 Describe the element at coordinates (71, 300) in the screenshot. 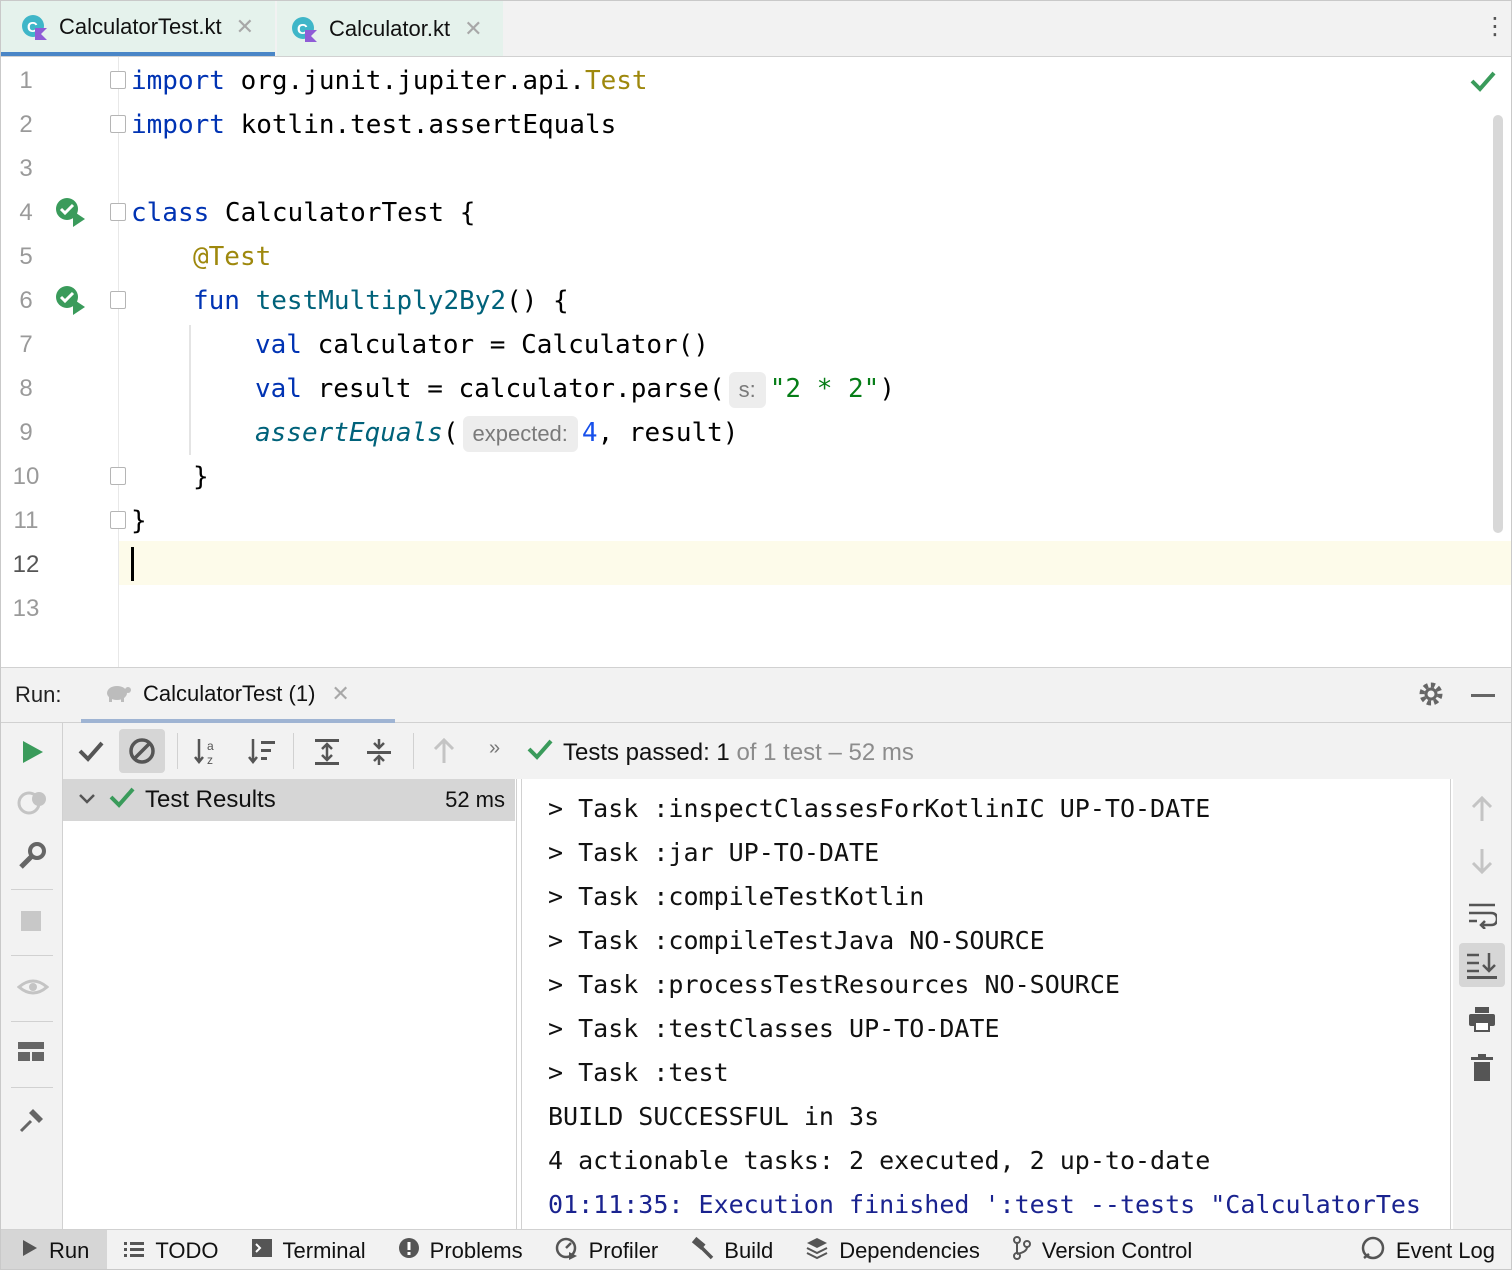

I see `run-test-method-icon` at that location.